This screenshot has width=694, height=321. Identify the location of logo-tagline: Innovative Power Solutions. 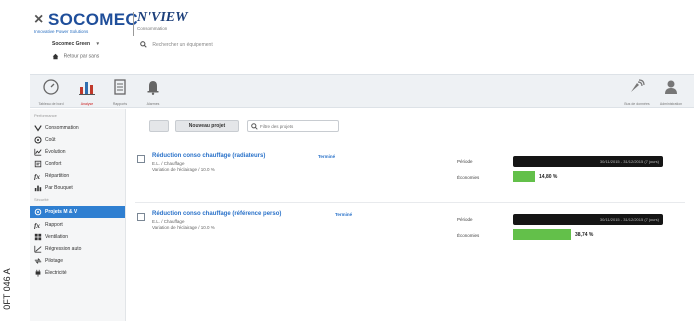
(61, 31).